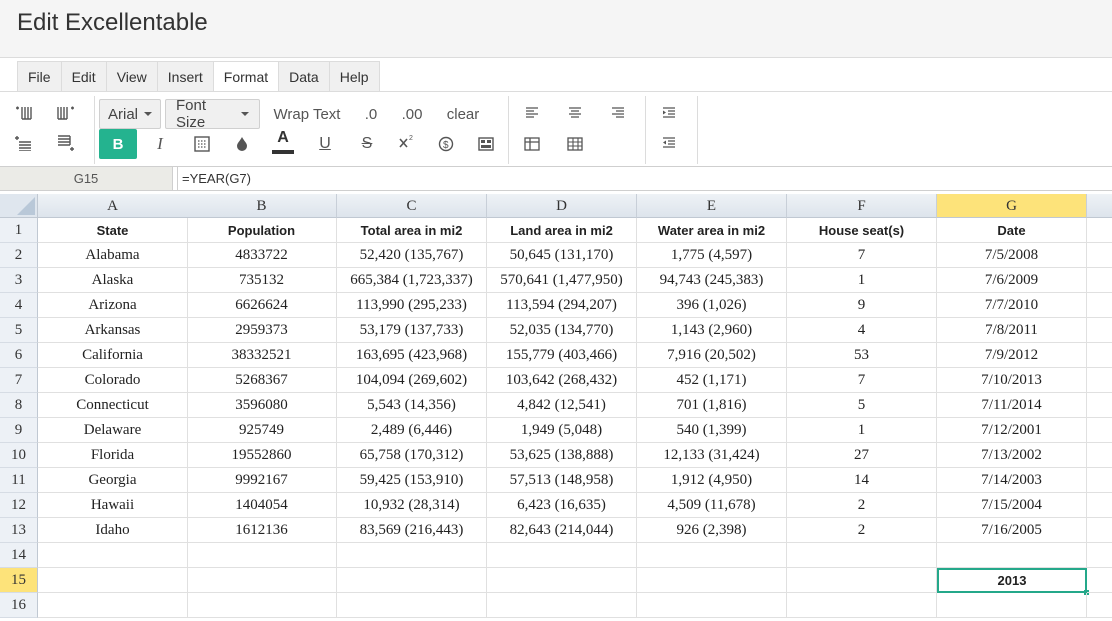 This screenshot has width=1112, height=621. I want to click on cell-e11: 1,912 (4,950), so click(712, 480).